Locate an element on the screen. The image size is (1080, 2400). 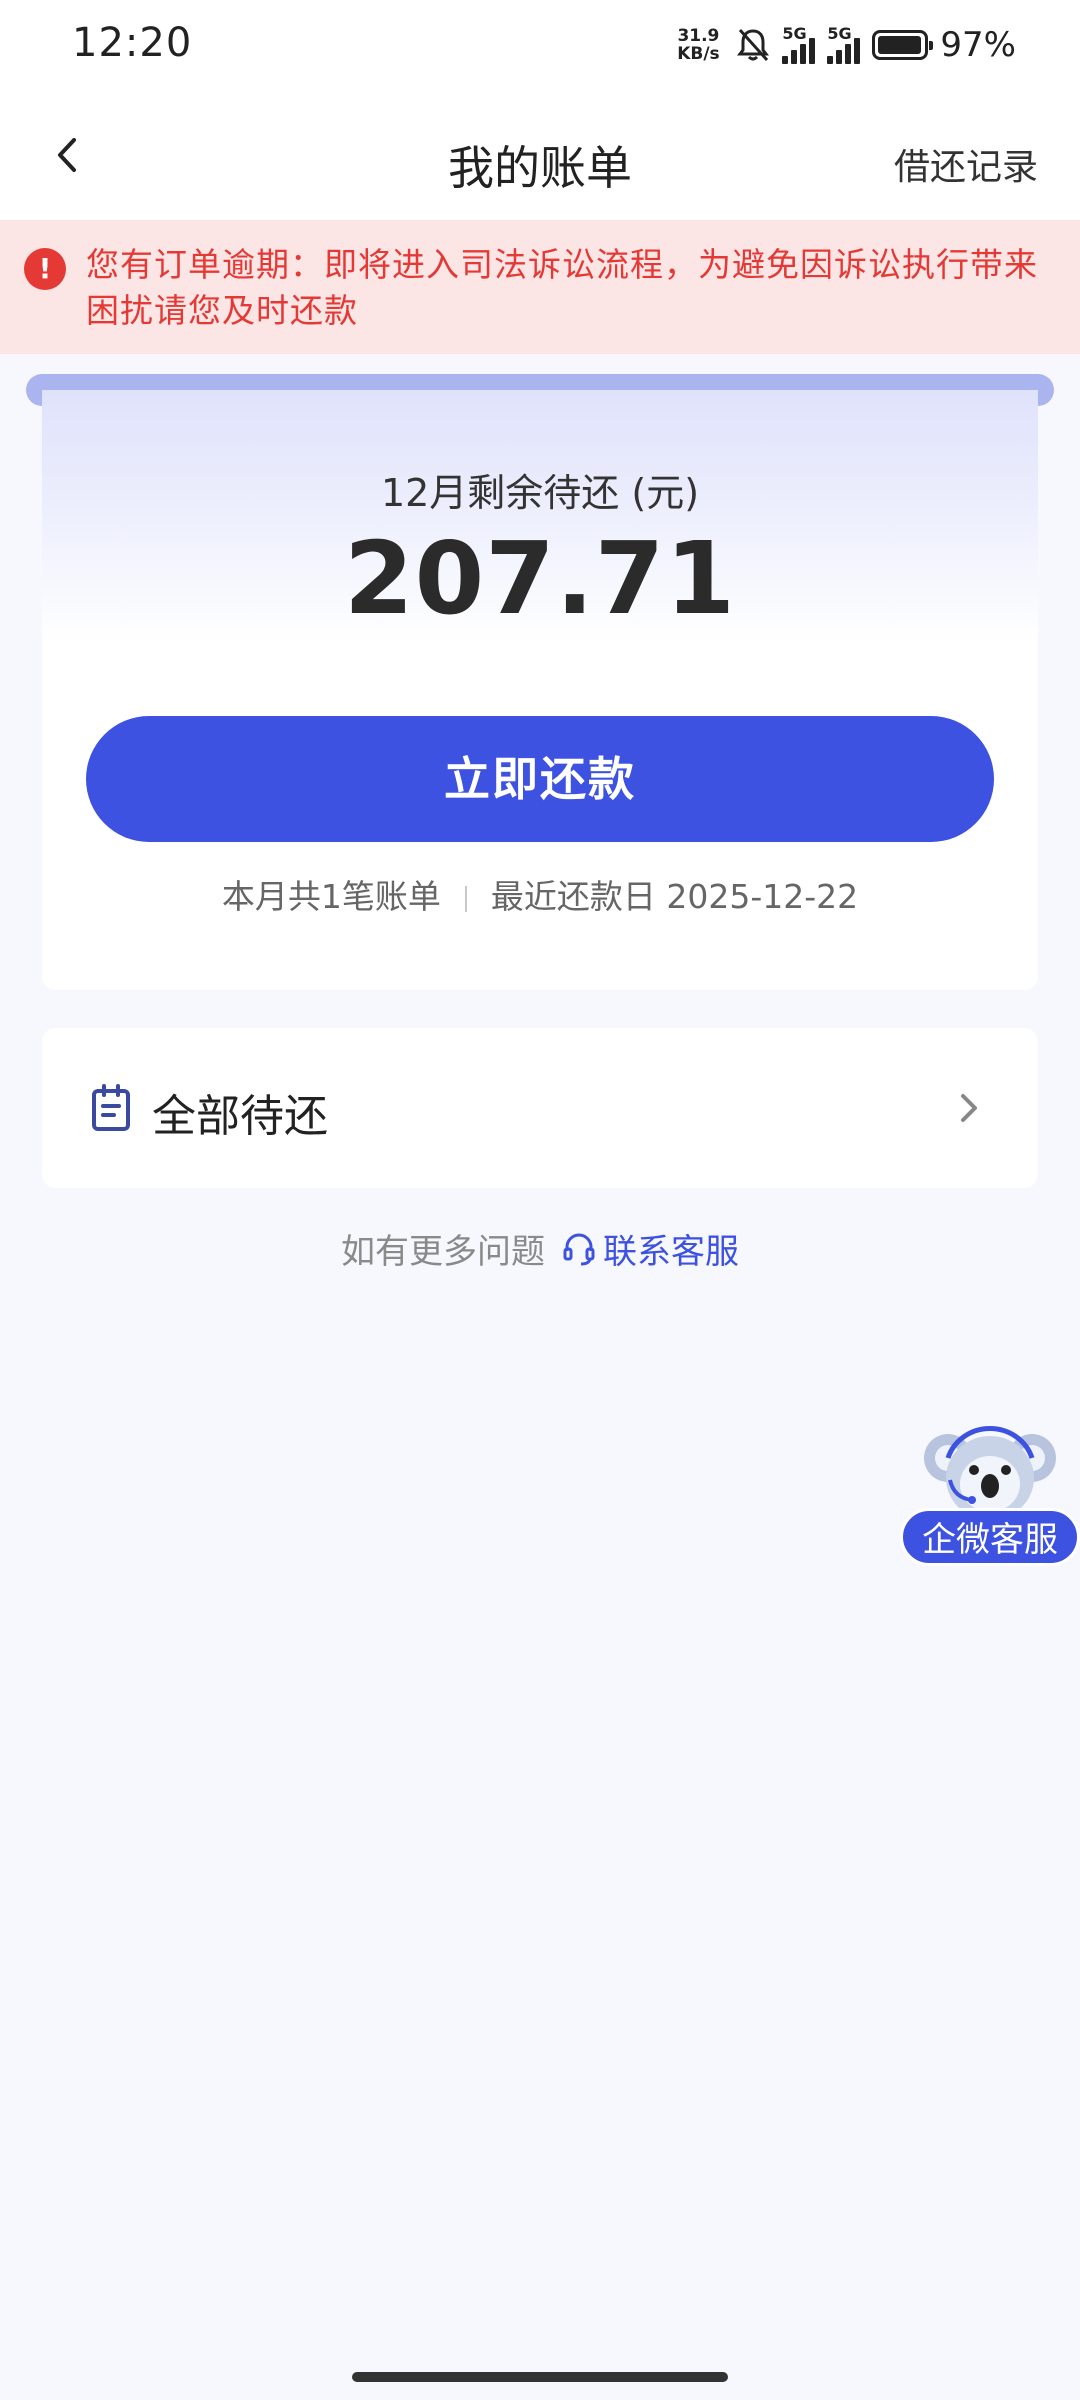
bill-meta: 本月共1笔账单 最近还款日 2025-12-22 is located at coordinates (540, 894).